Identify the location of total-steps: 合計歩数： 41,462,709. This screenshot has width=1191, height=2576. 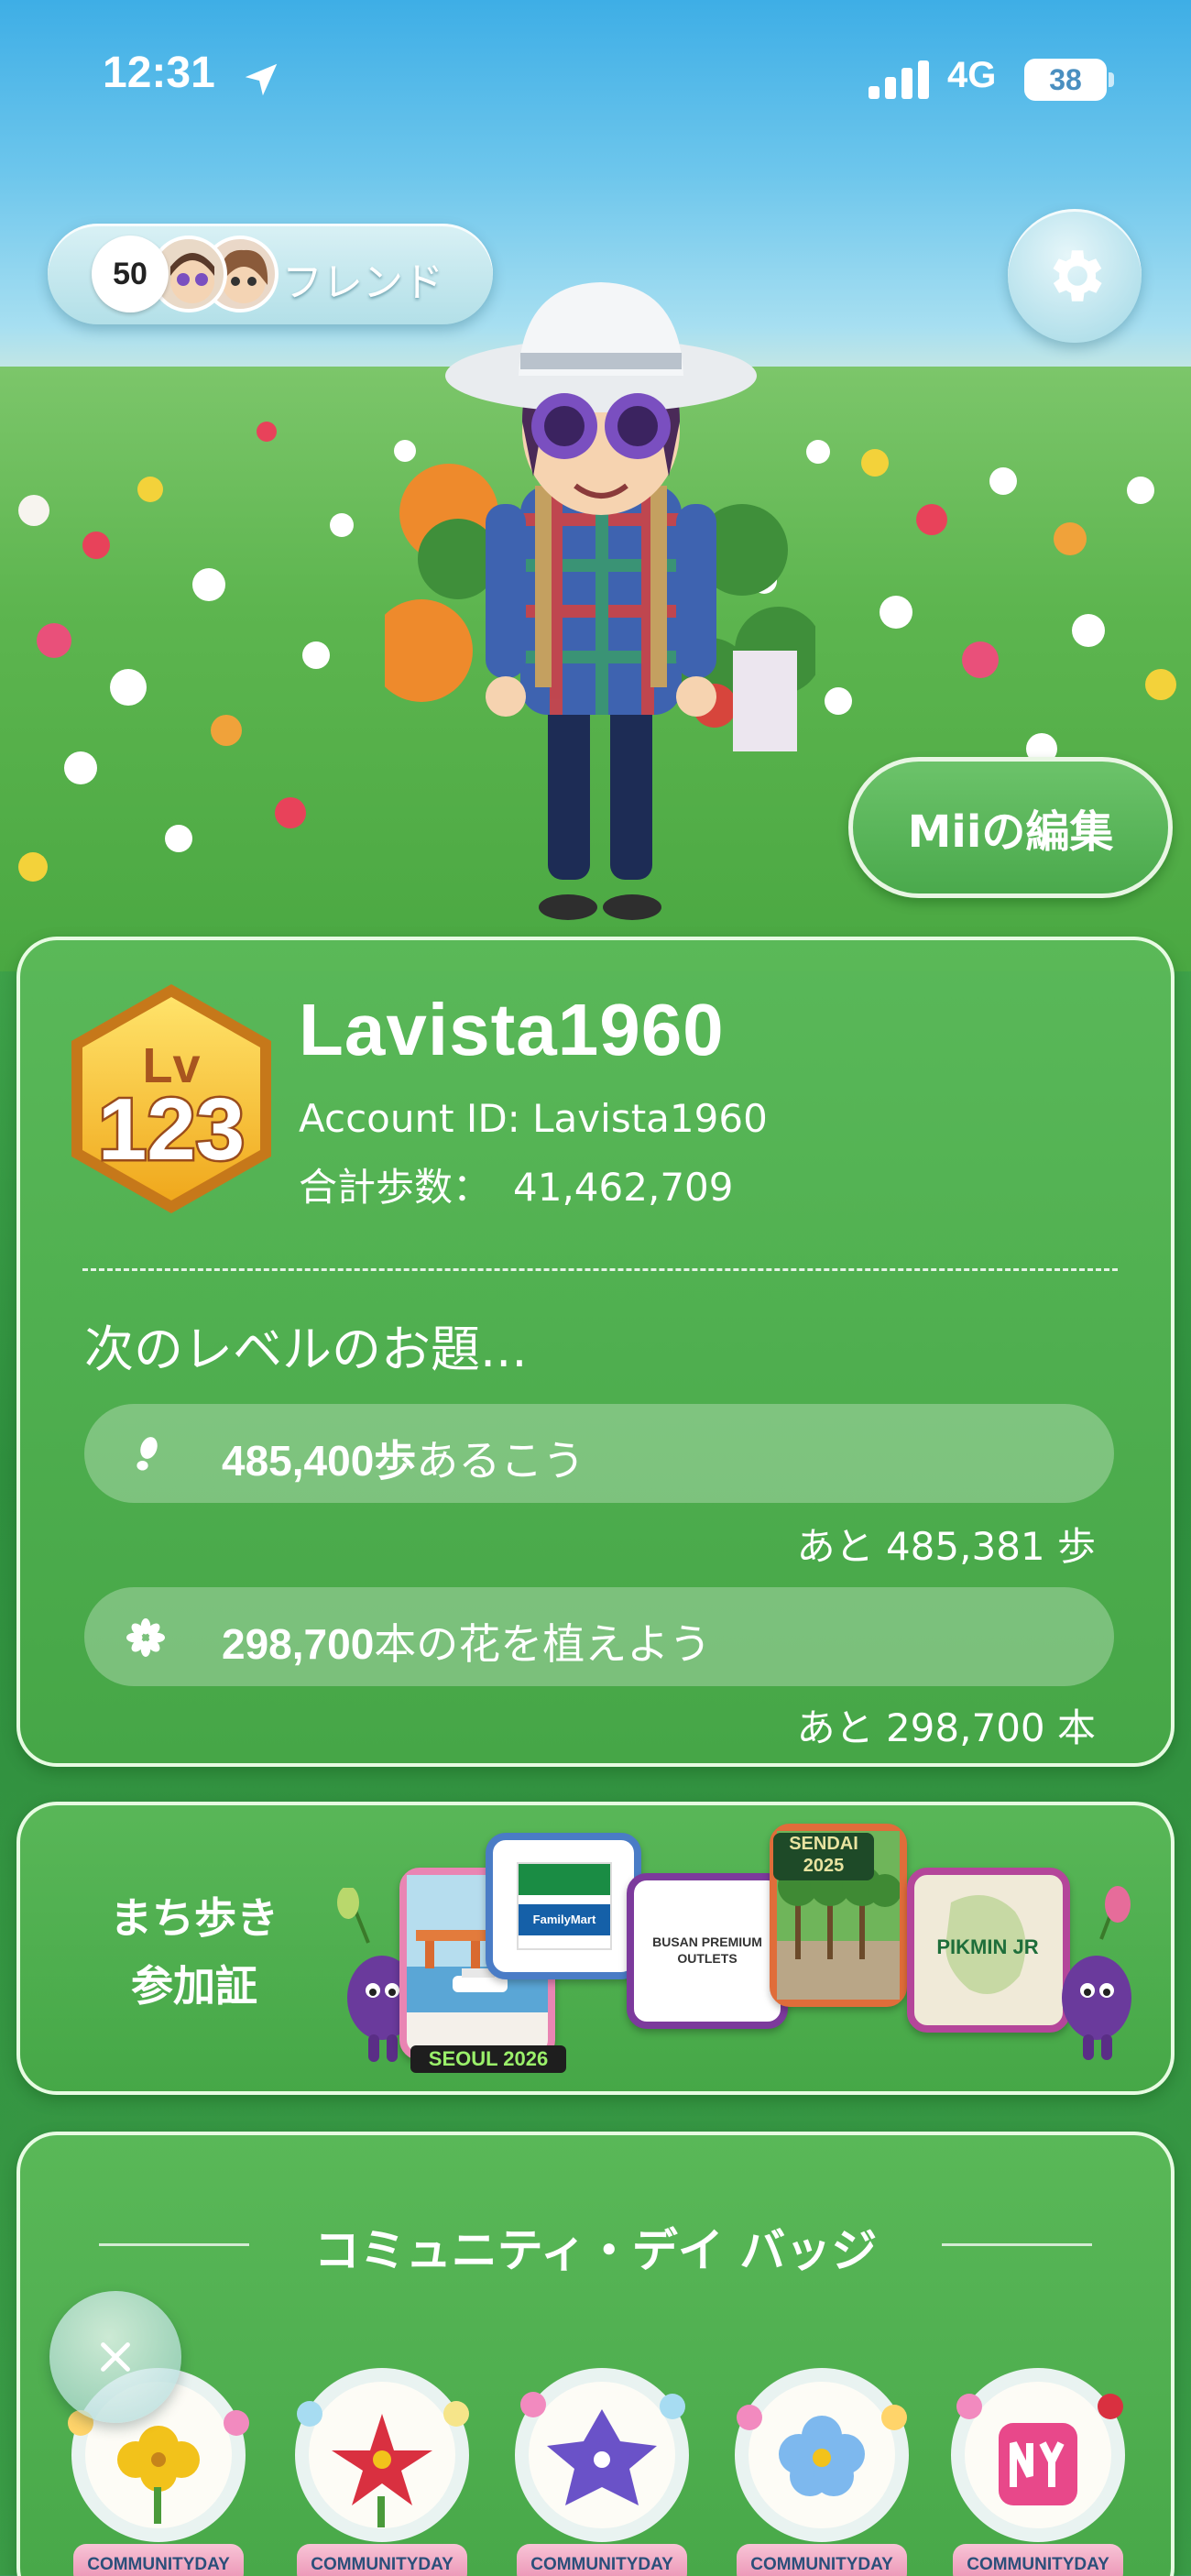
(516, 1184).